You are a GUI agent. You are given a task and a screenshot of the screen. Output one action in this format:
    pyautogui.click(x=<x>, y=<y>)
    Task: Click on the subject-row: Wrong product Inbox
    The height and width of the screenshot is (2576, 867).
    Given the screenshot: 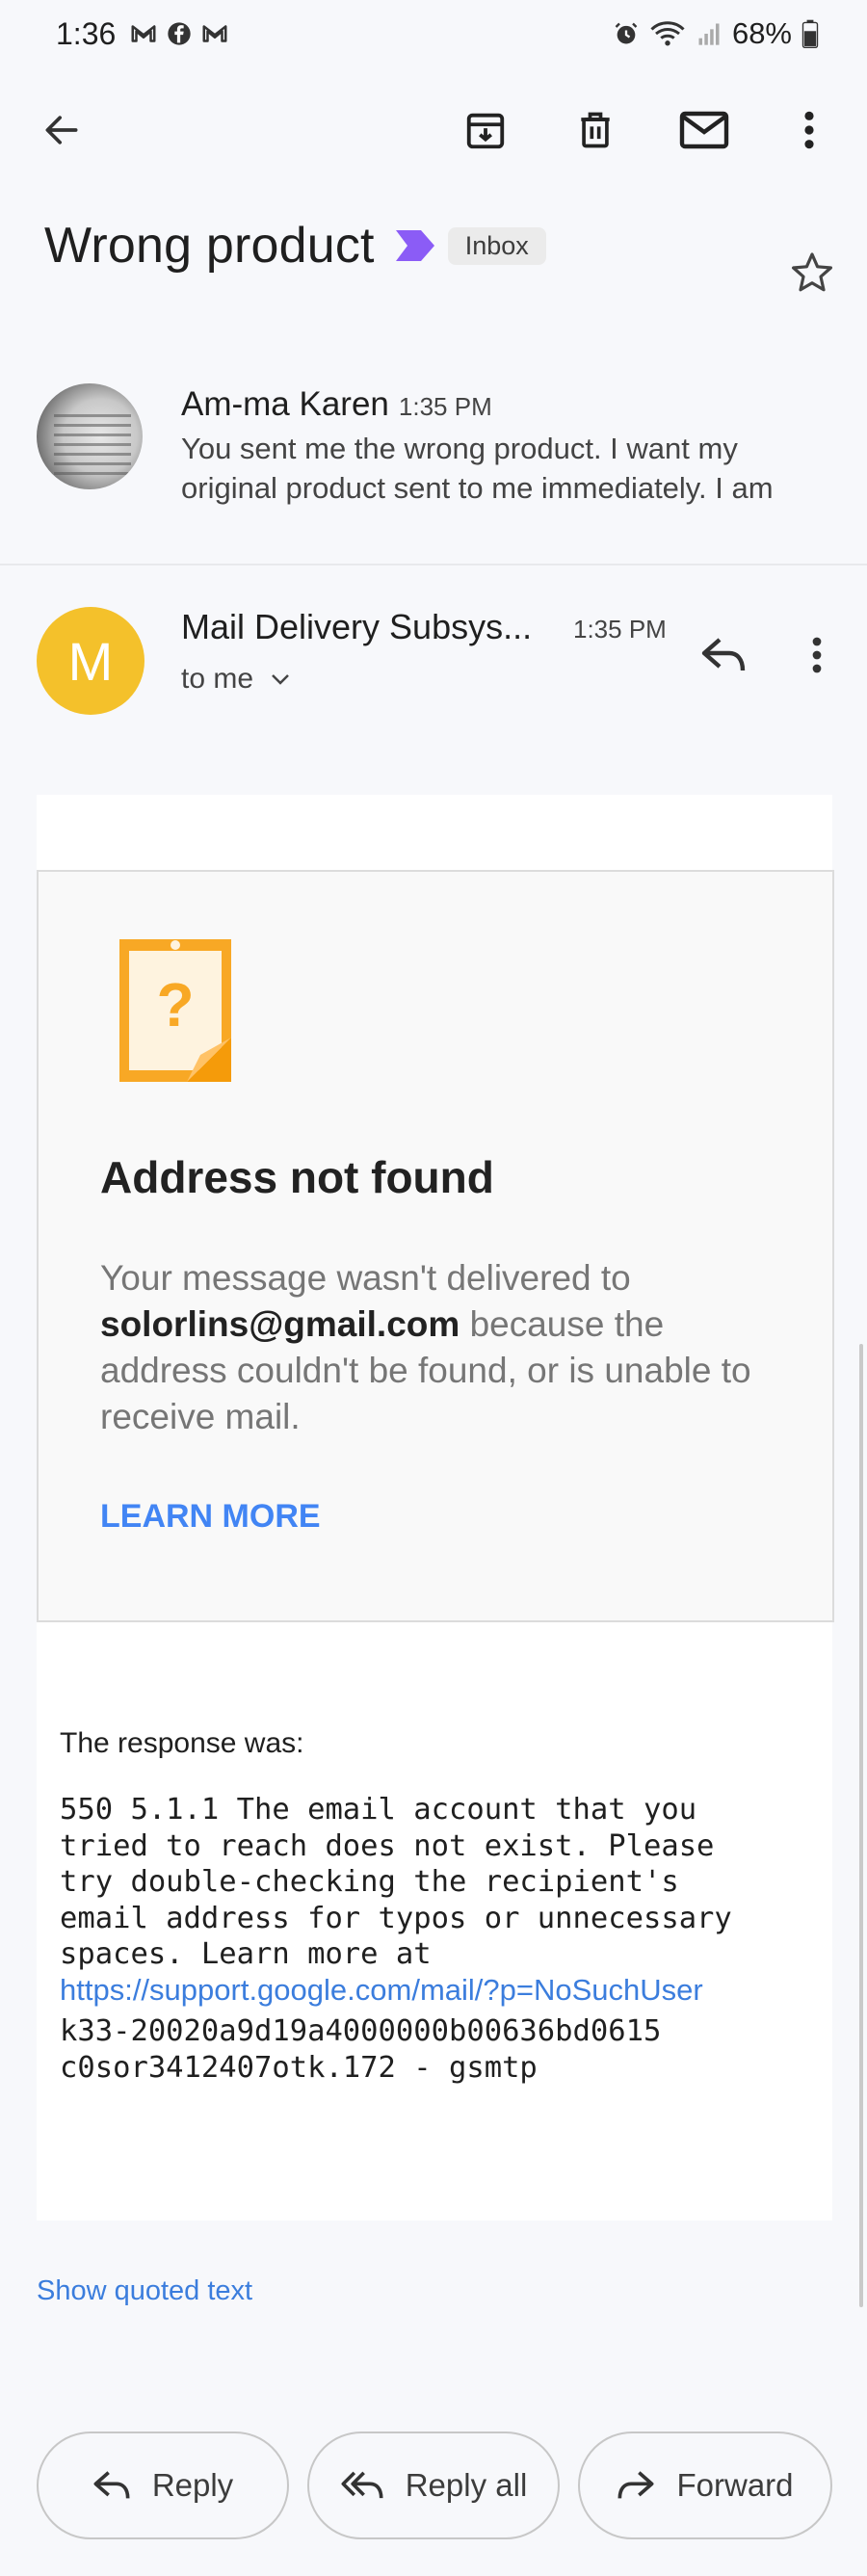 What is the action you would take?
    pyautogui.click(x=295, y=246)
    